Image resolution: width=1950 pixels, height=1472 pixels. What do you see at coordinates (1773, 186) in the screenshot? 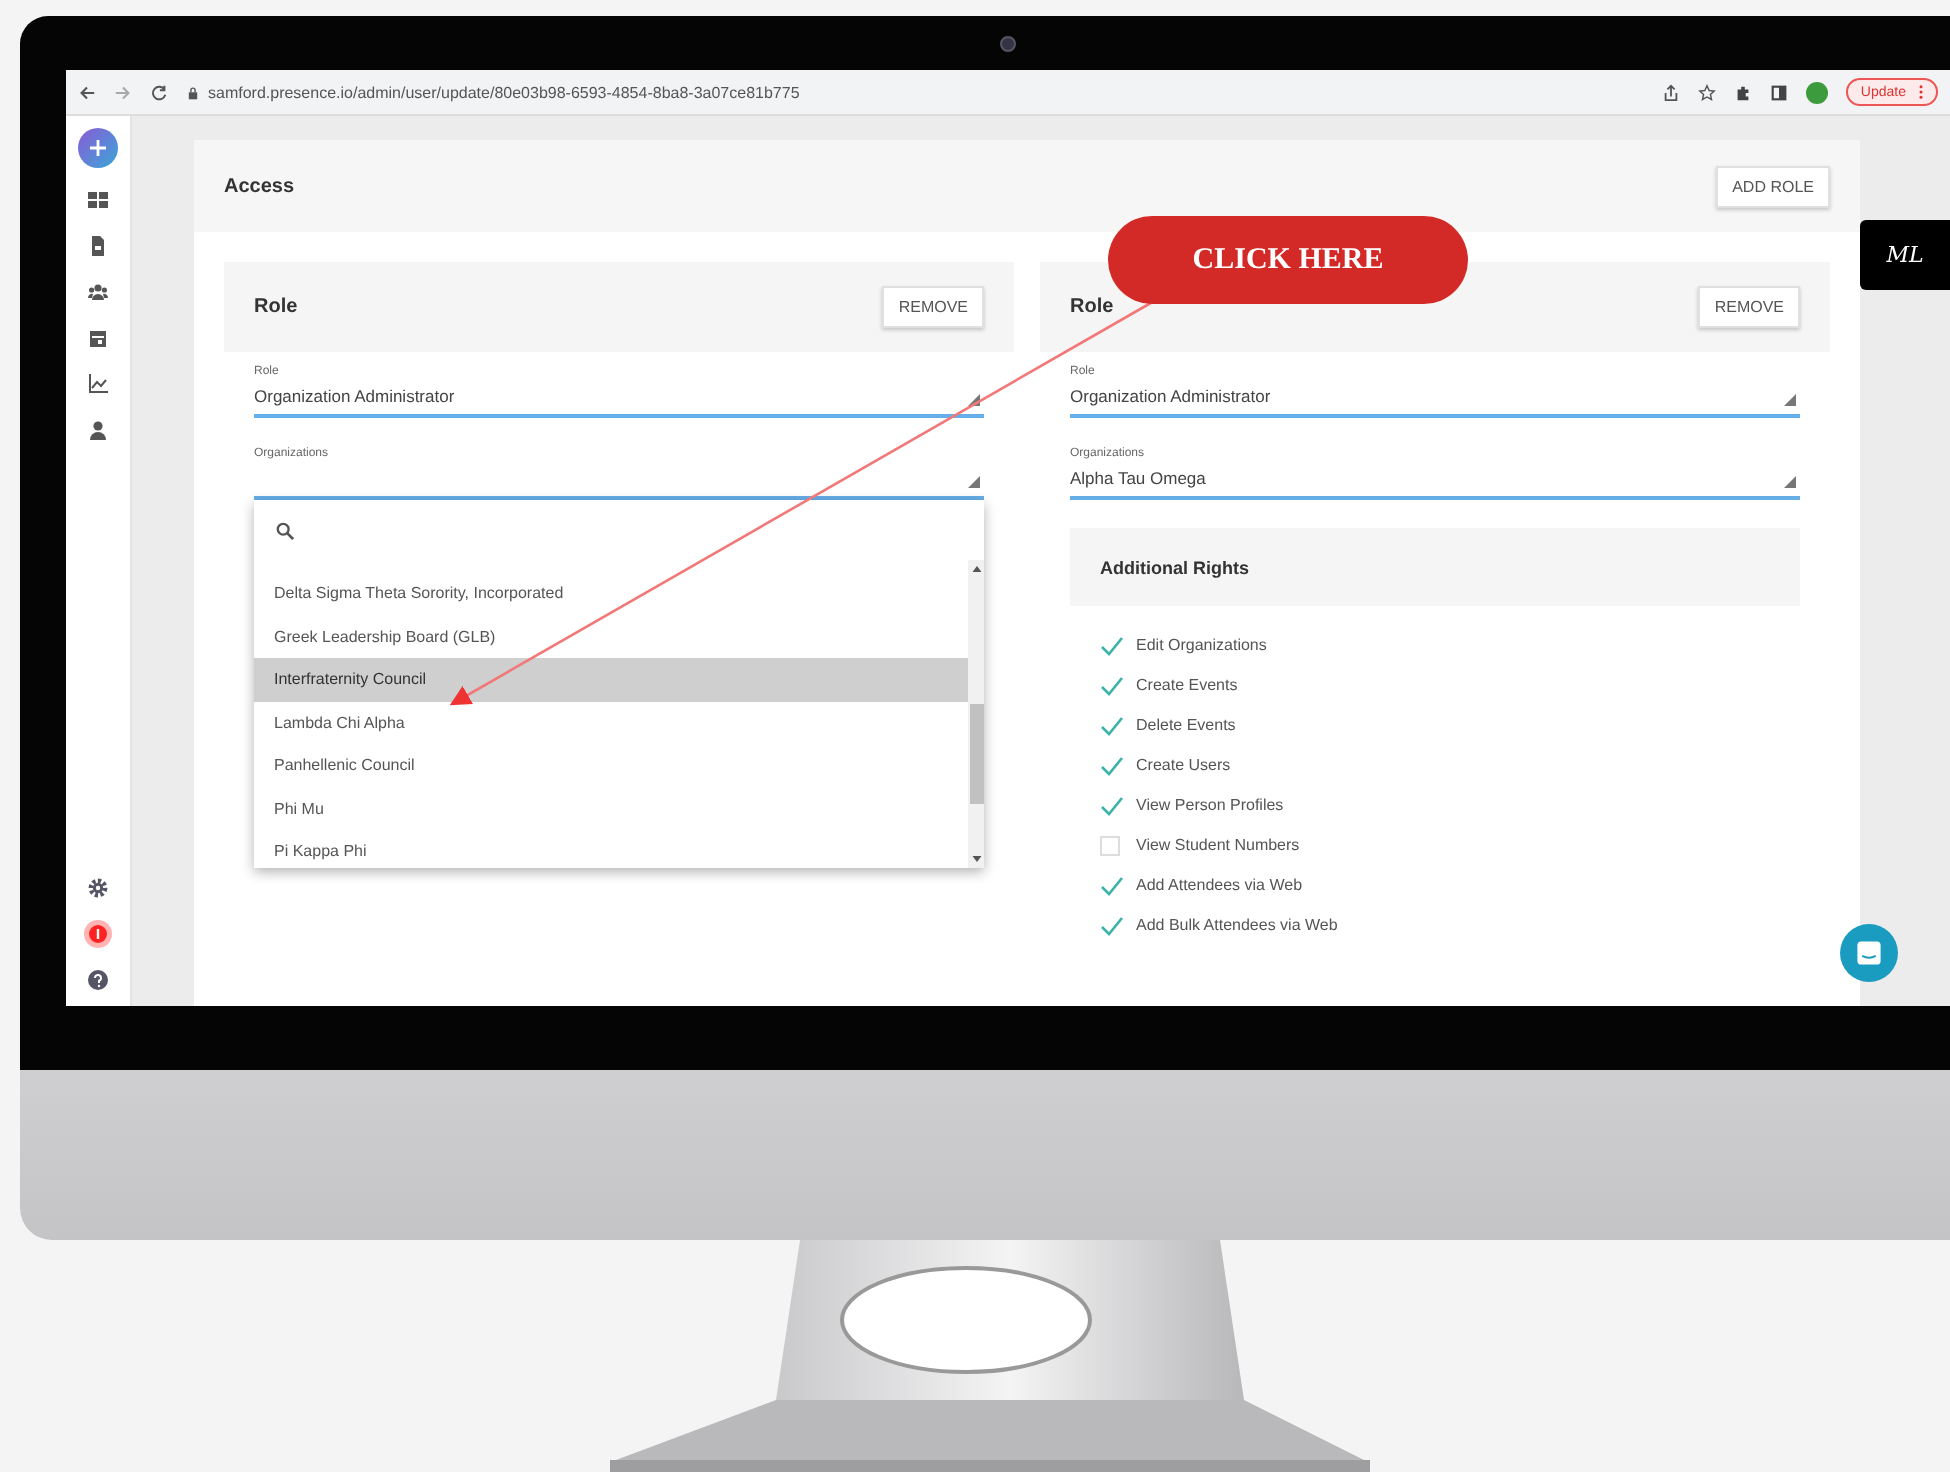
I see `add-role-button: ADD ROLE` at bounding box center [1773, 186].